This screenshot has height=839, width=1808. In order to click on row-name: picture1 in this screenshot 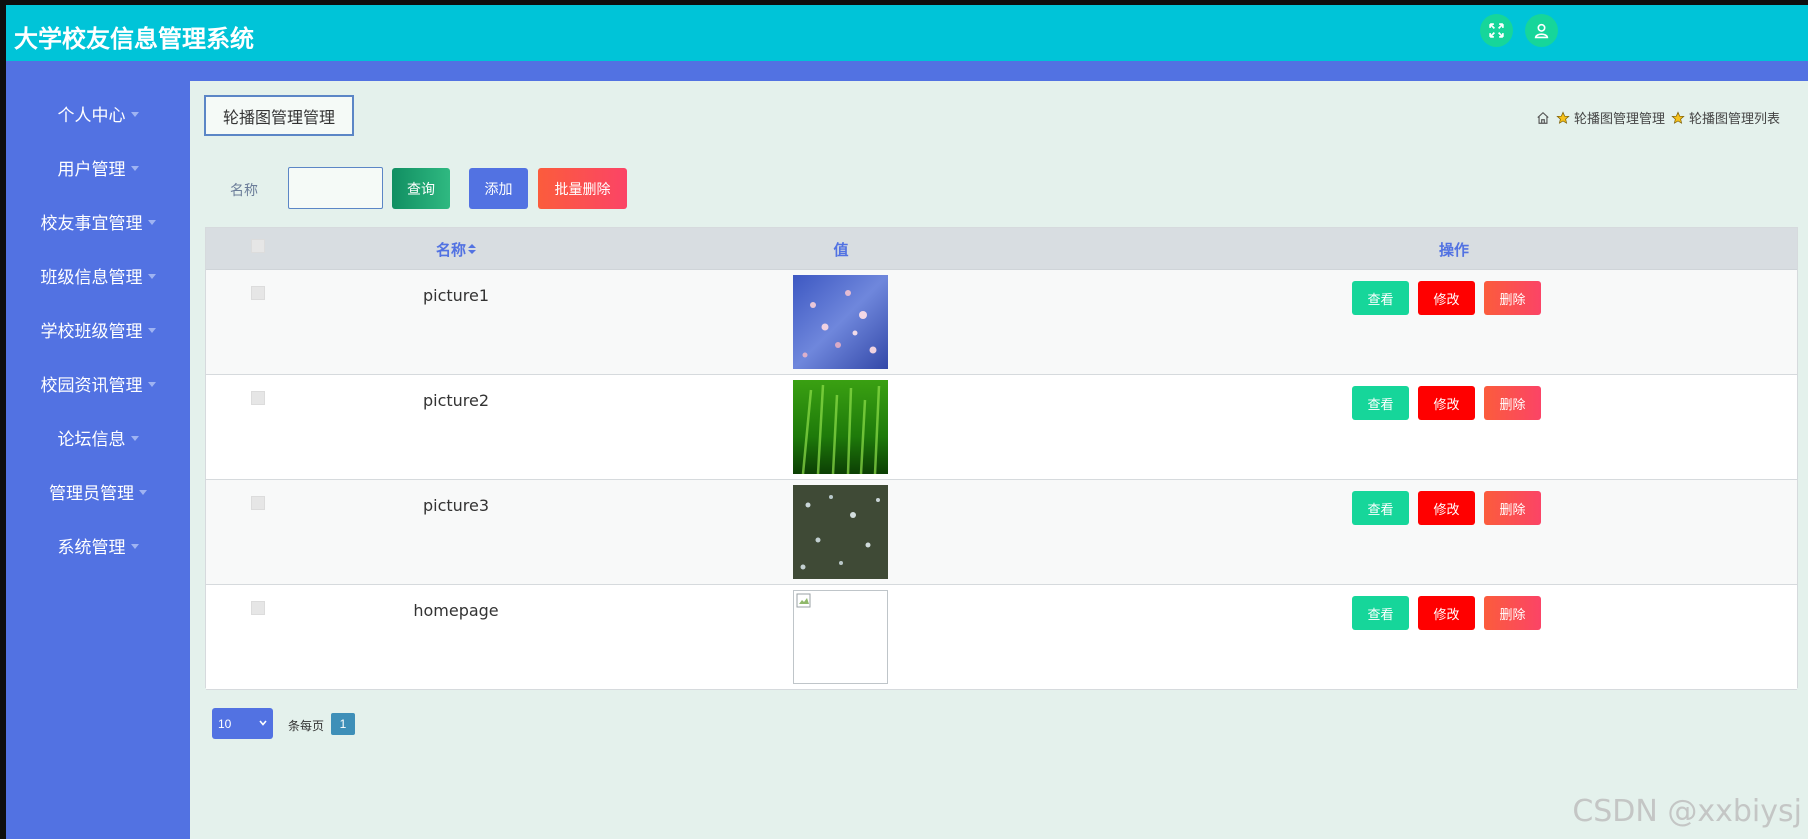, I will do `click(456, 295)`.